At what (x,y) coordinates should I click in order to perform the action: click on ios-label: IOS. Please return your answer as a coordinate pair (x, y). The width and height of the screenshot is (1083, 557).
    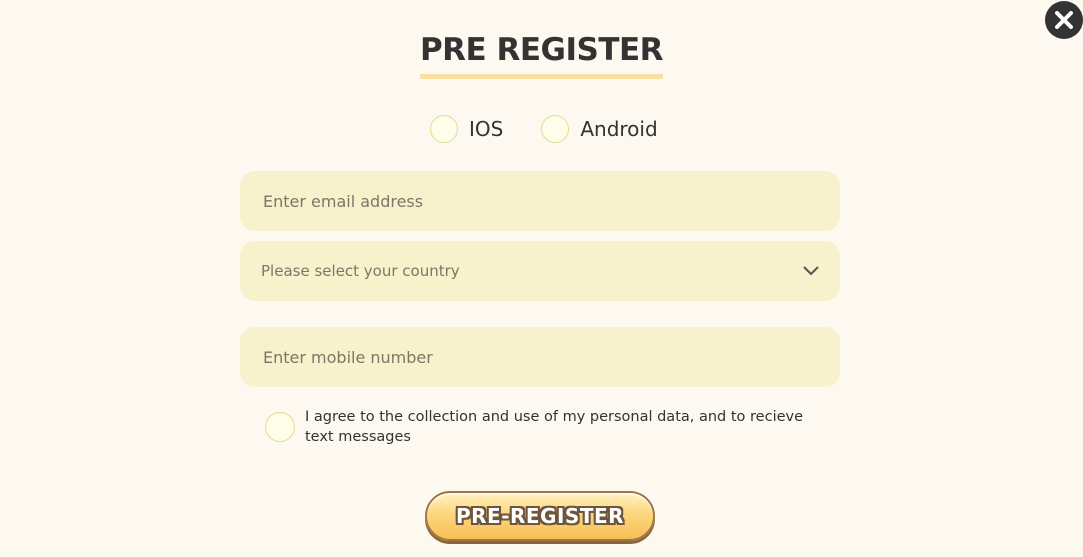
    Looking at the image, I should click on (486, 129).